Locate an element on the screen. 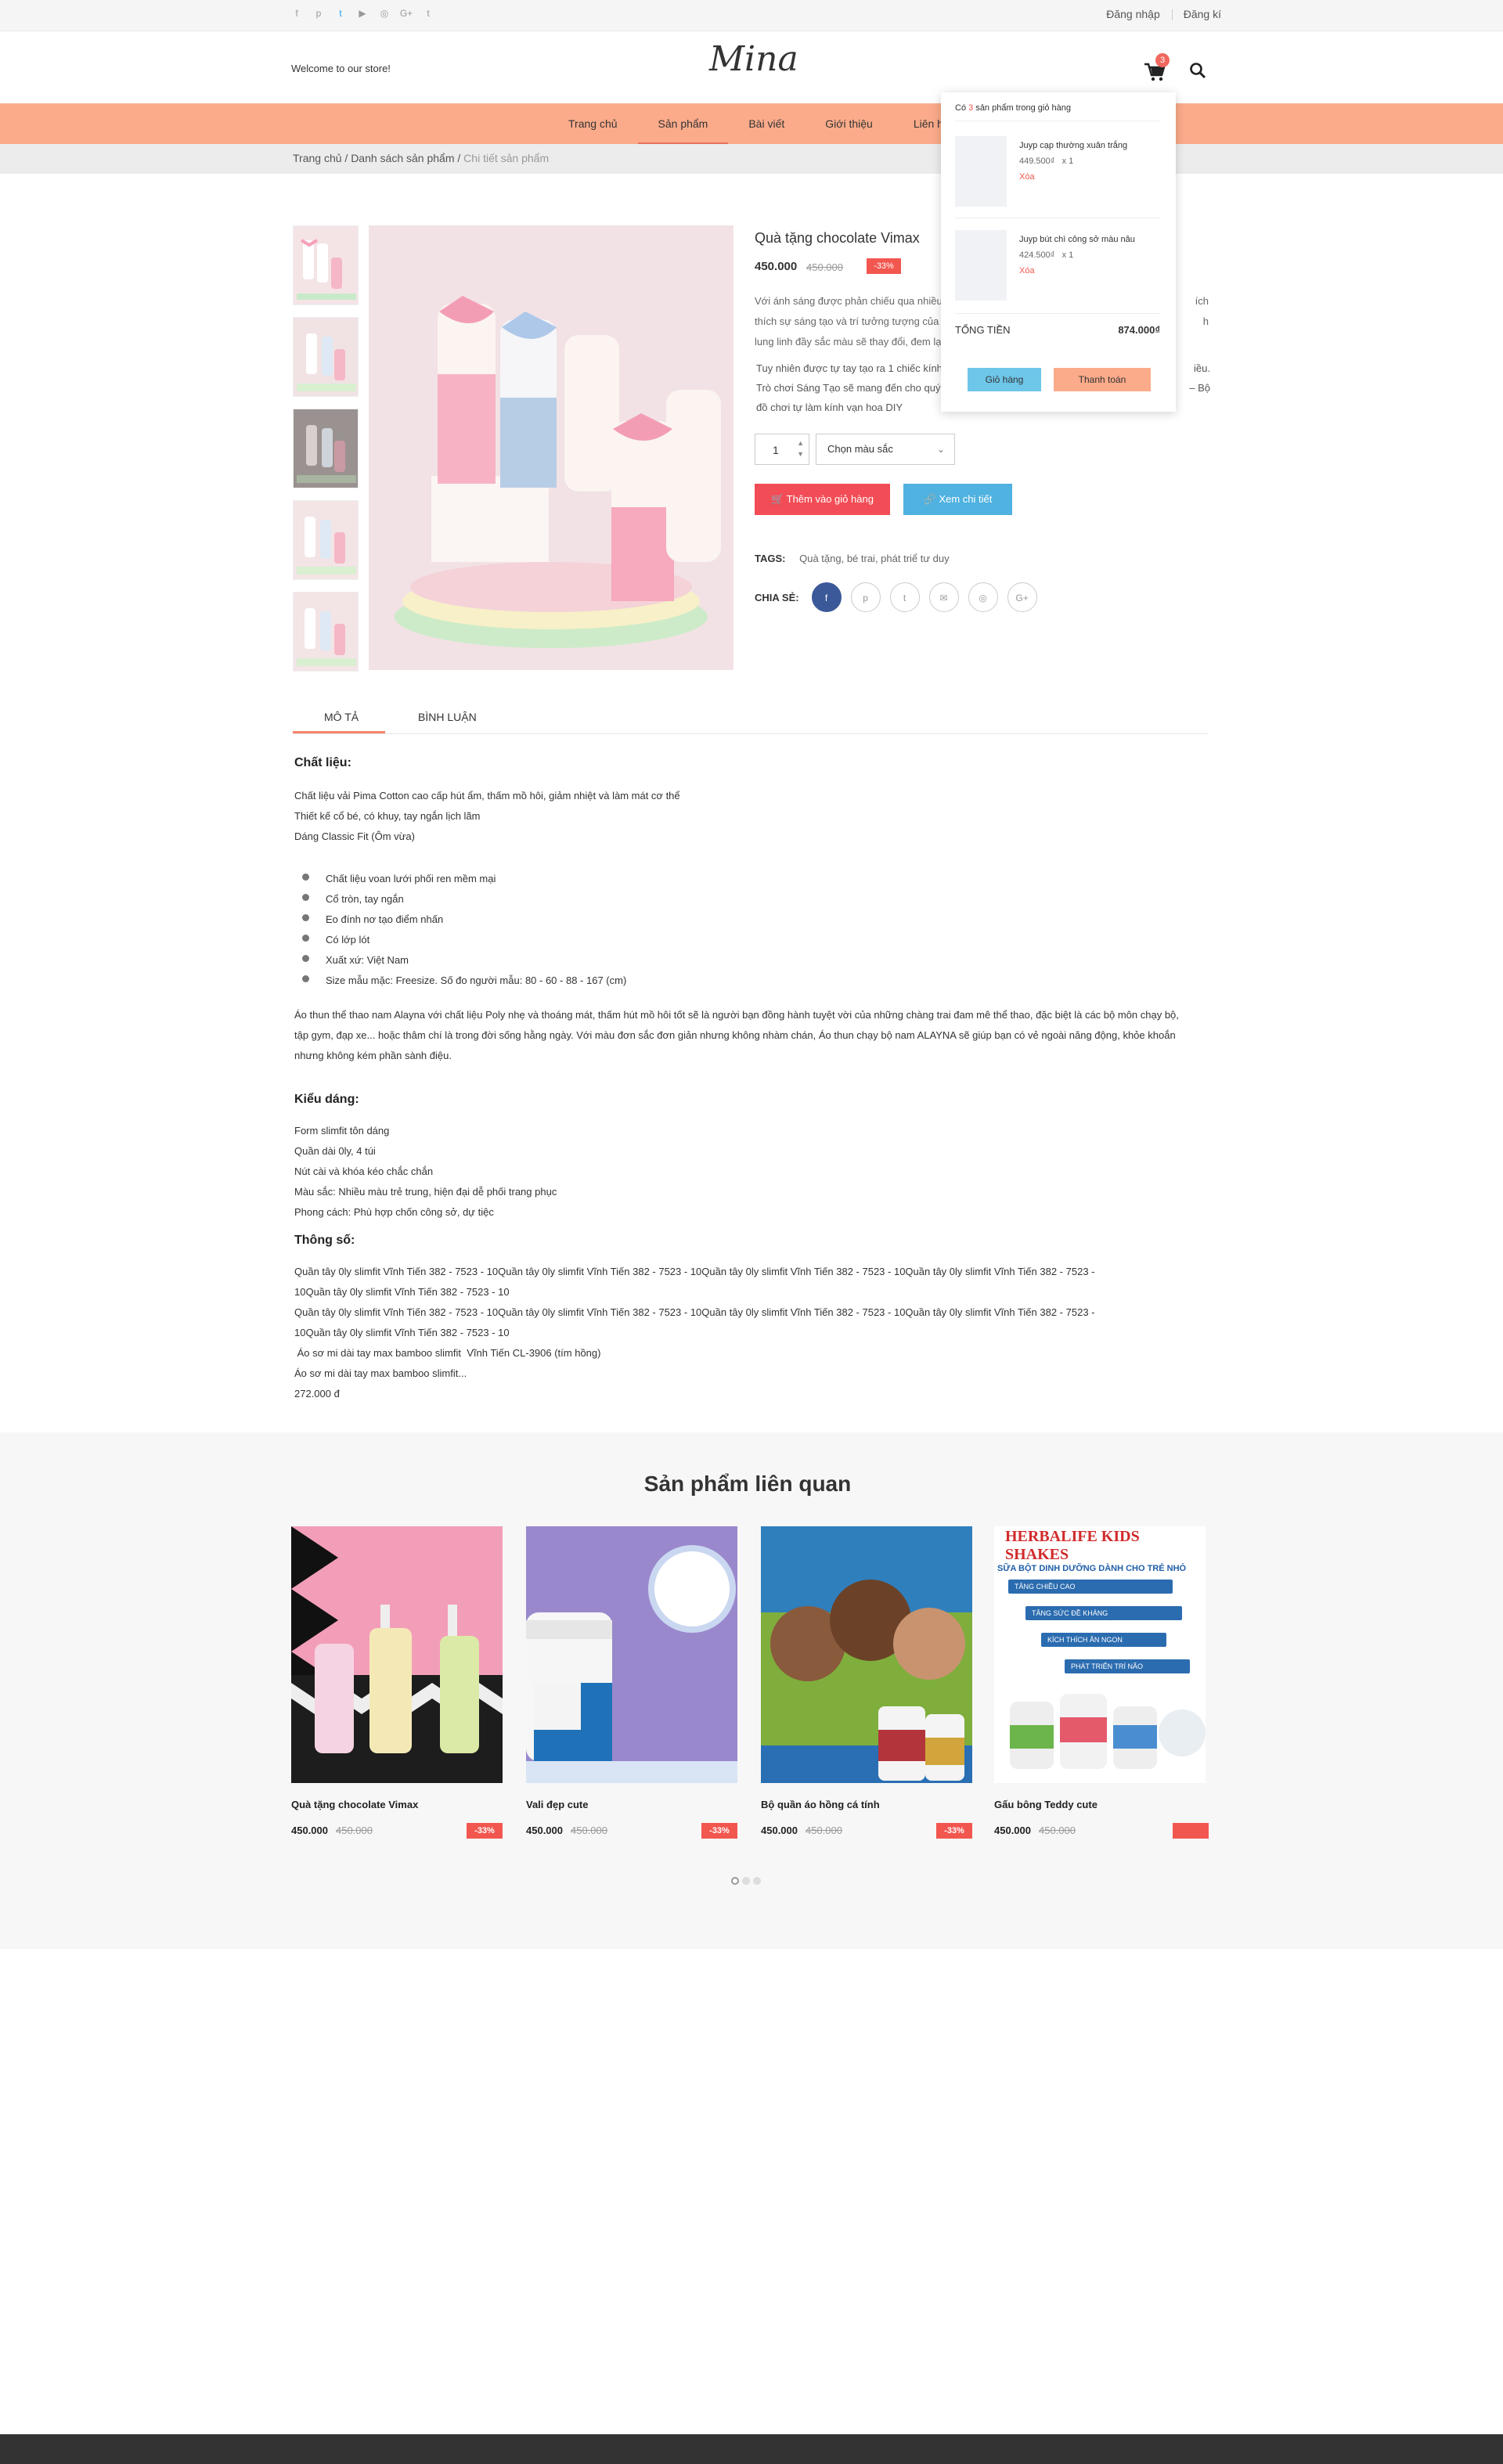 The image size is (1503, 2464). cart-icon: 🛒 is located at coordinates (779, 499).